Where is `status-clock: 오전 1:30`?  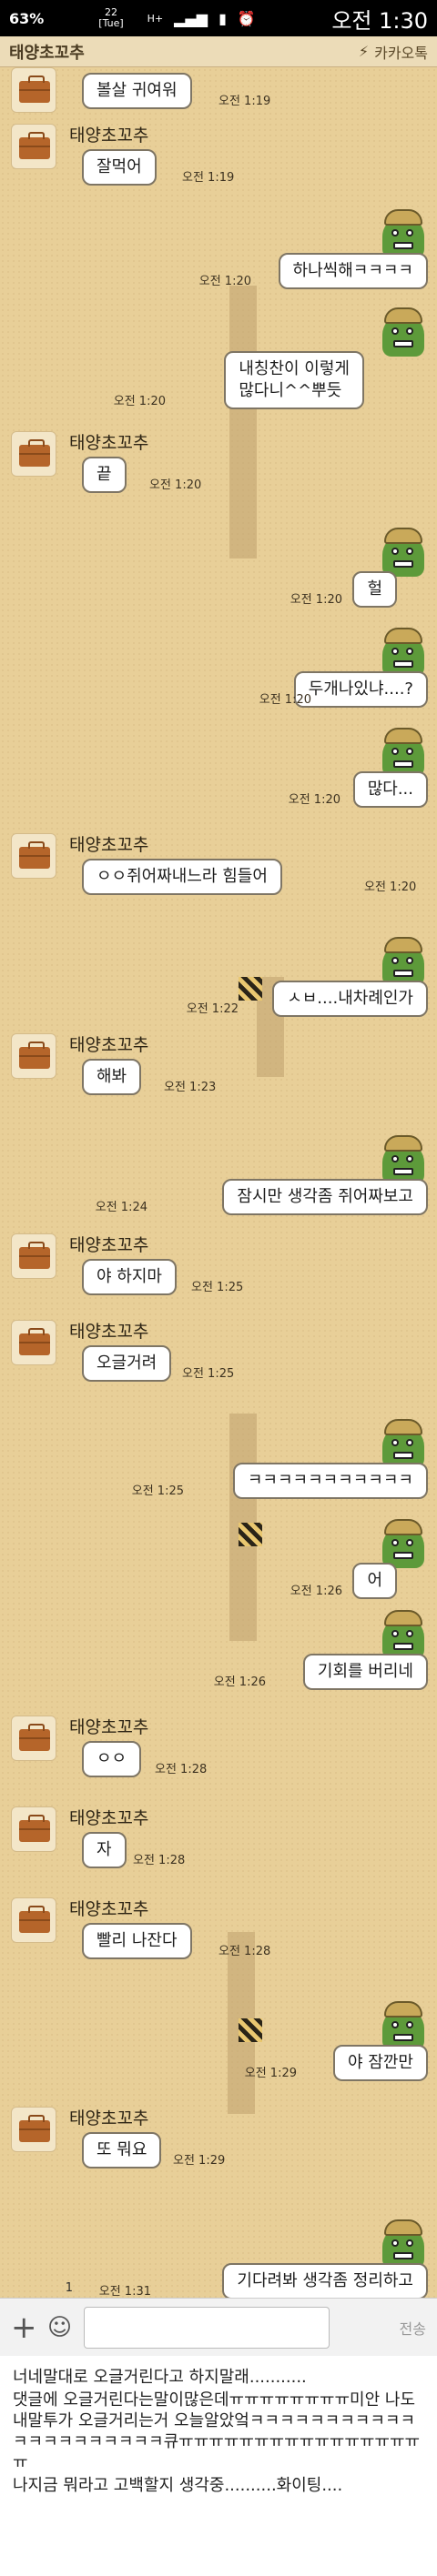 status-clock: 오전 1:30 is located at coordinates (379, 20).